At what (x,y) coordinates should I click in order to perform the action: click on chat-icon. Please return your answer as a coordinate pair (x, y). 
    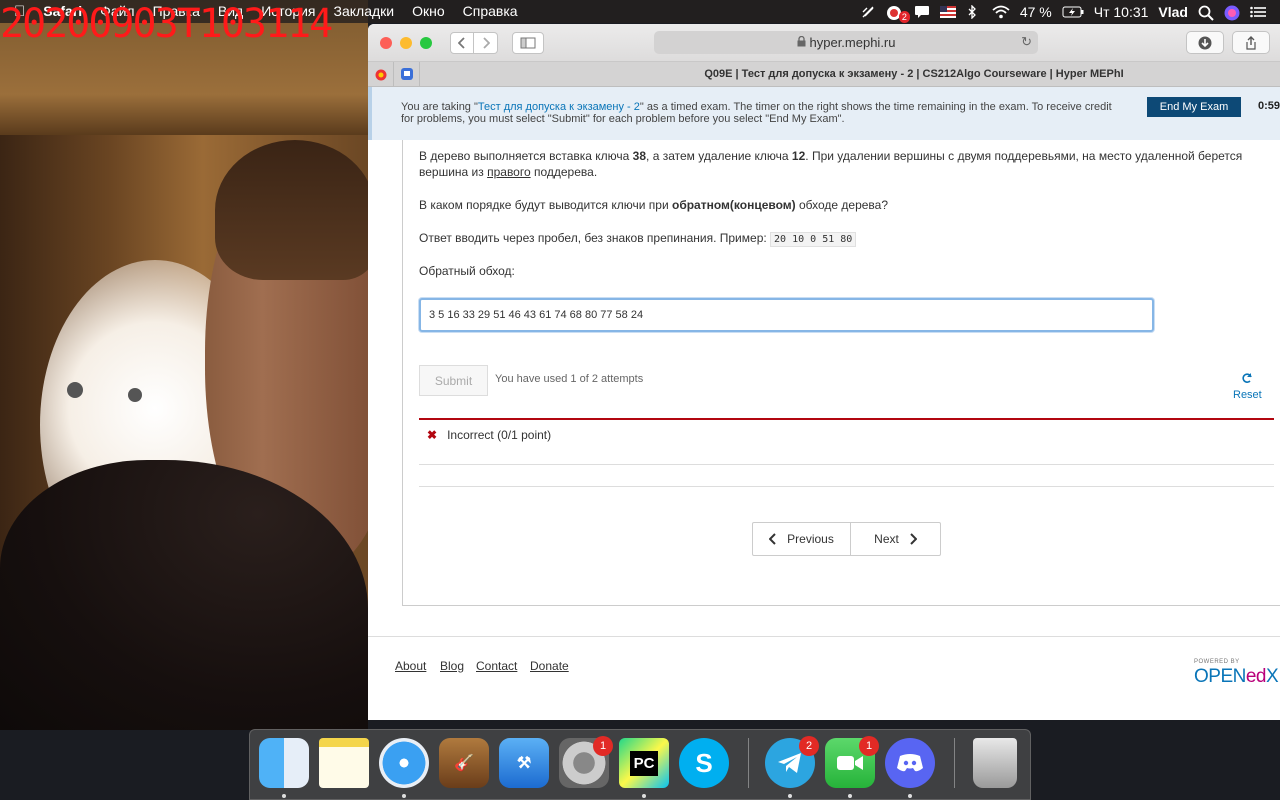
    Looking at the image, I should click on (406, 74).